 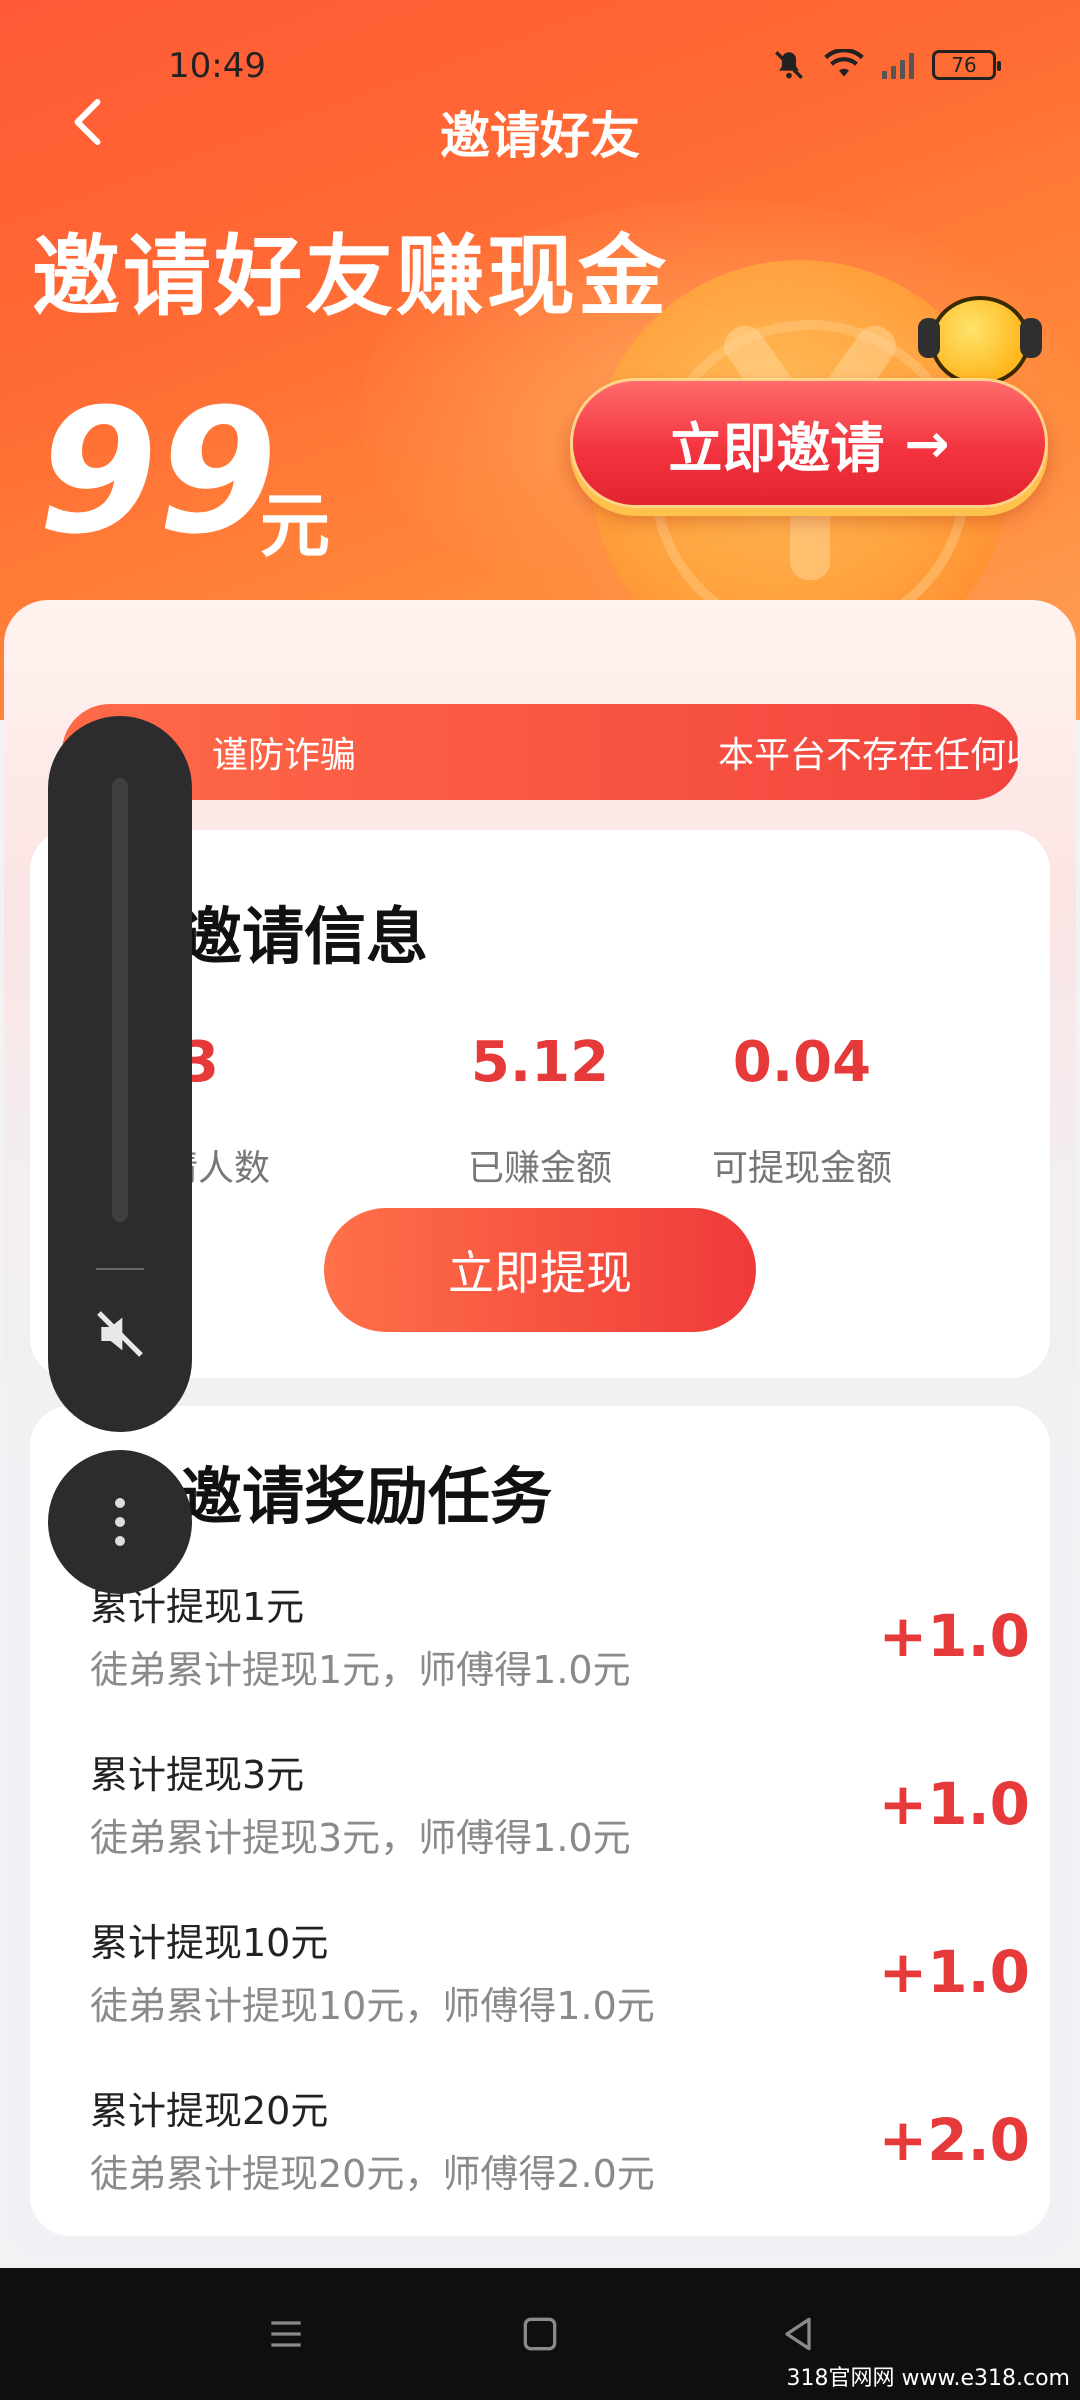 I want to click on notice-message: 本平台不存在任何收费, so click(x=869, y=755).